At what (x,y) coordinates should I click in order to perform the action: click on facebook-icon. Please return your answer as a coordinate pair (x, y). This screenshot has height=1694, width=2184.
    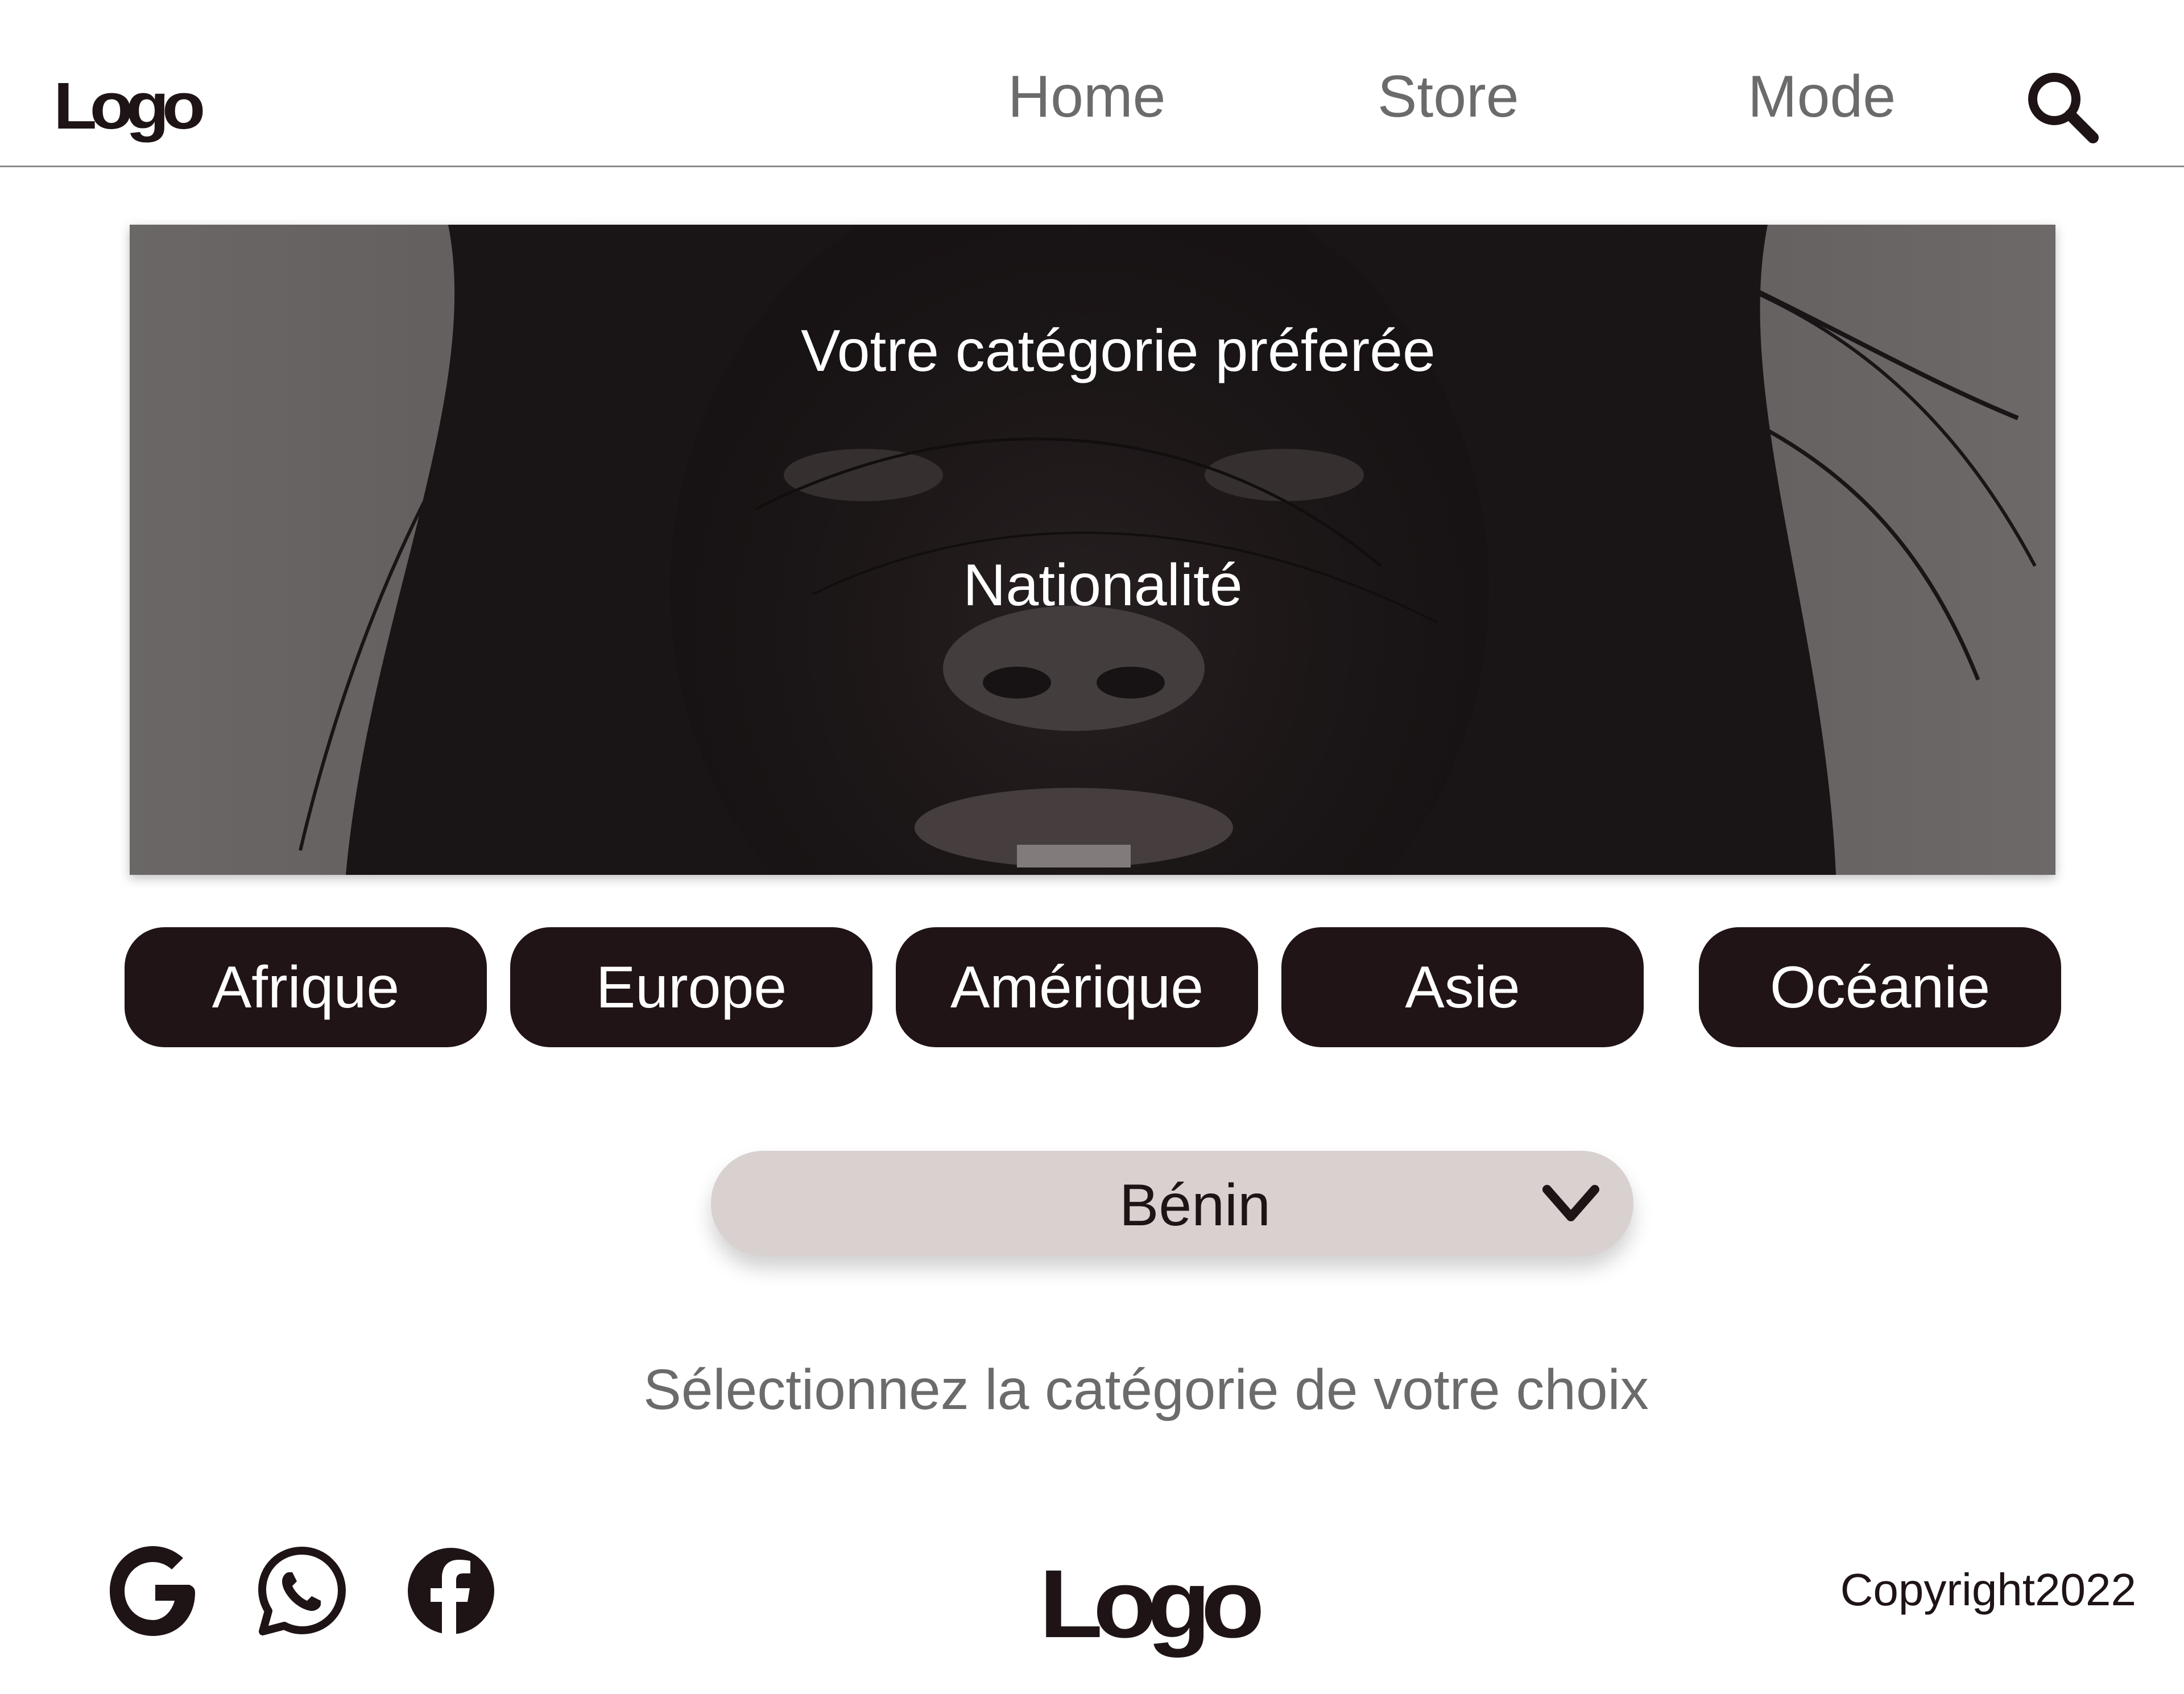
    Looking at the image, I should click on (451, 1591).